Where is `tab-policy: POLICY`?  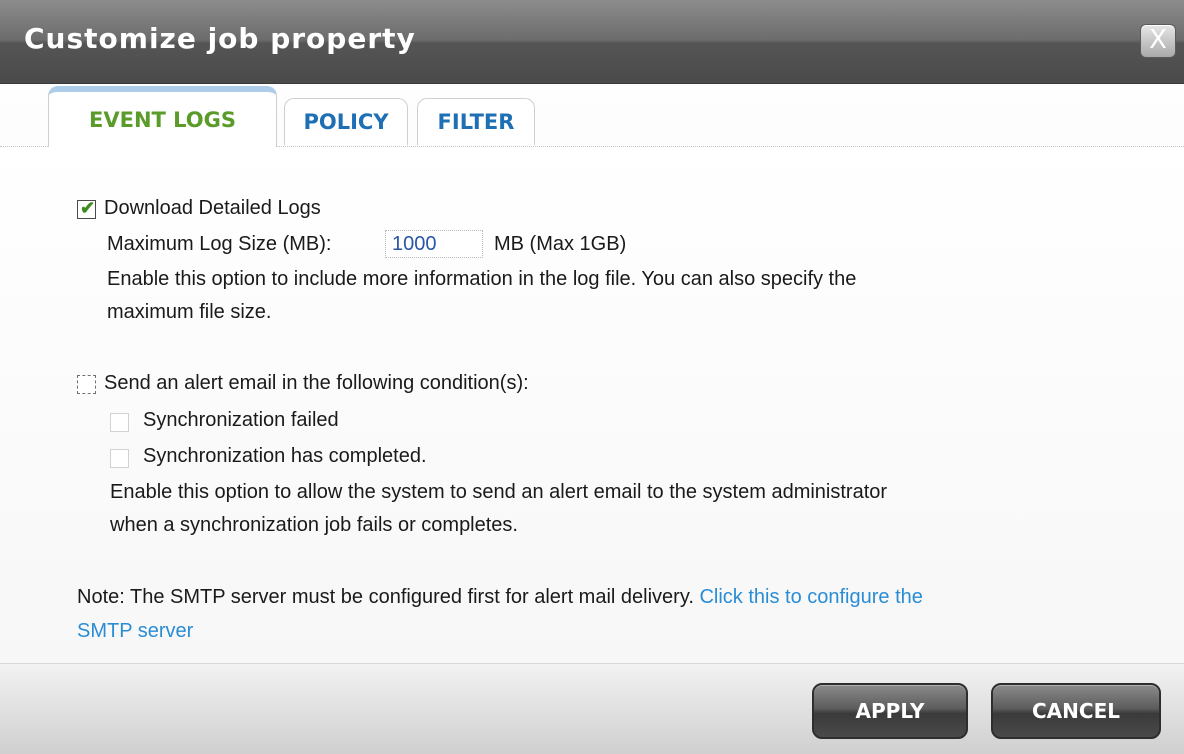 tab-policy: POLICY is located at coordinates (346, 121).